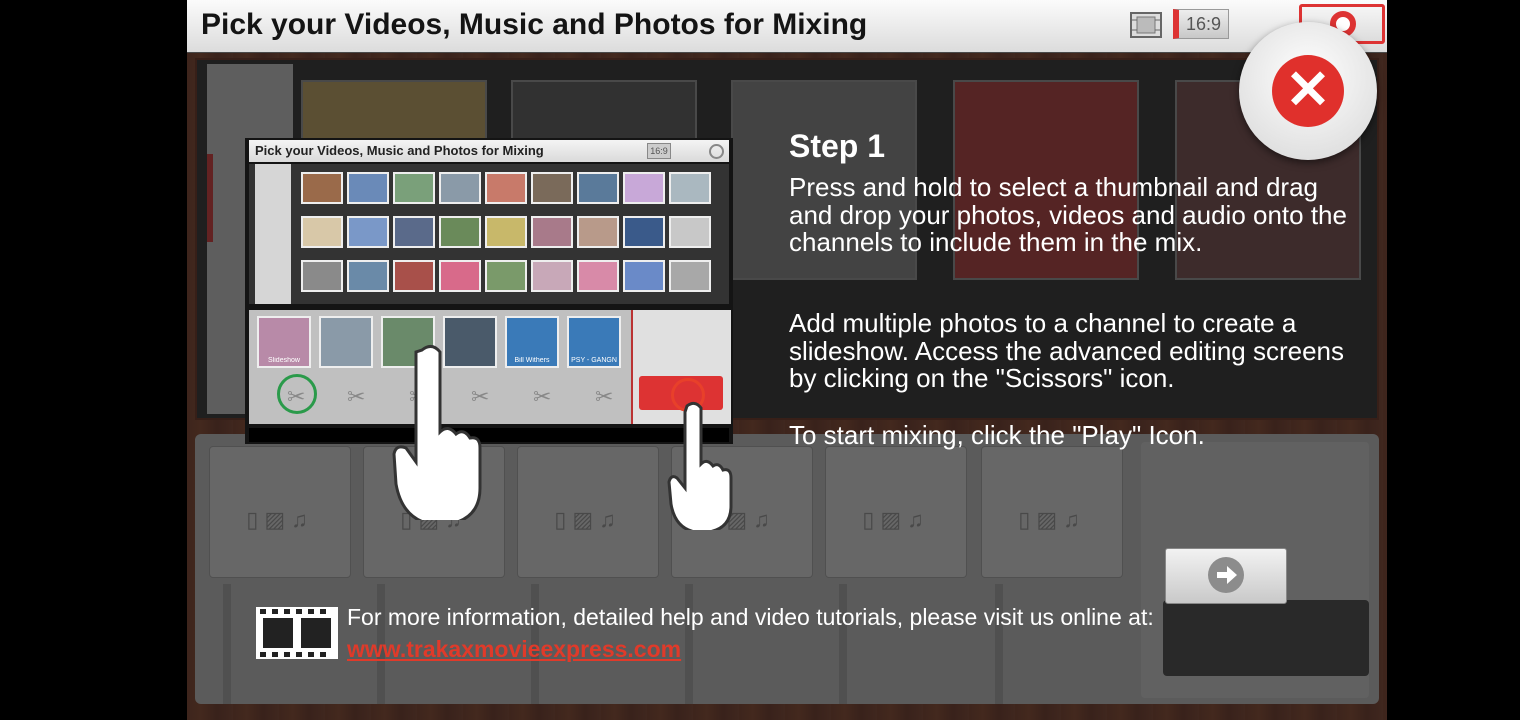 The image size is (1520, 720). I want to click on scissors-highlight, so click(297, 394).